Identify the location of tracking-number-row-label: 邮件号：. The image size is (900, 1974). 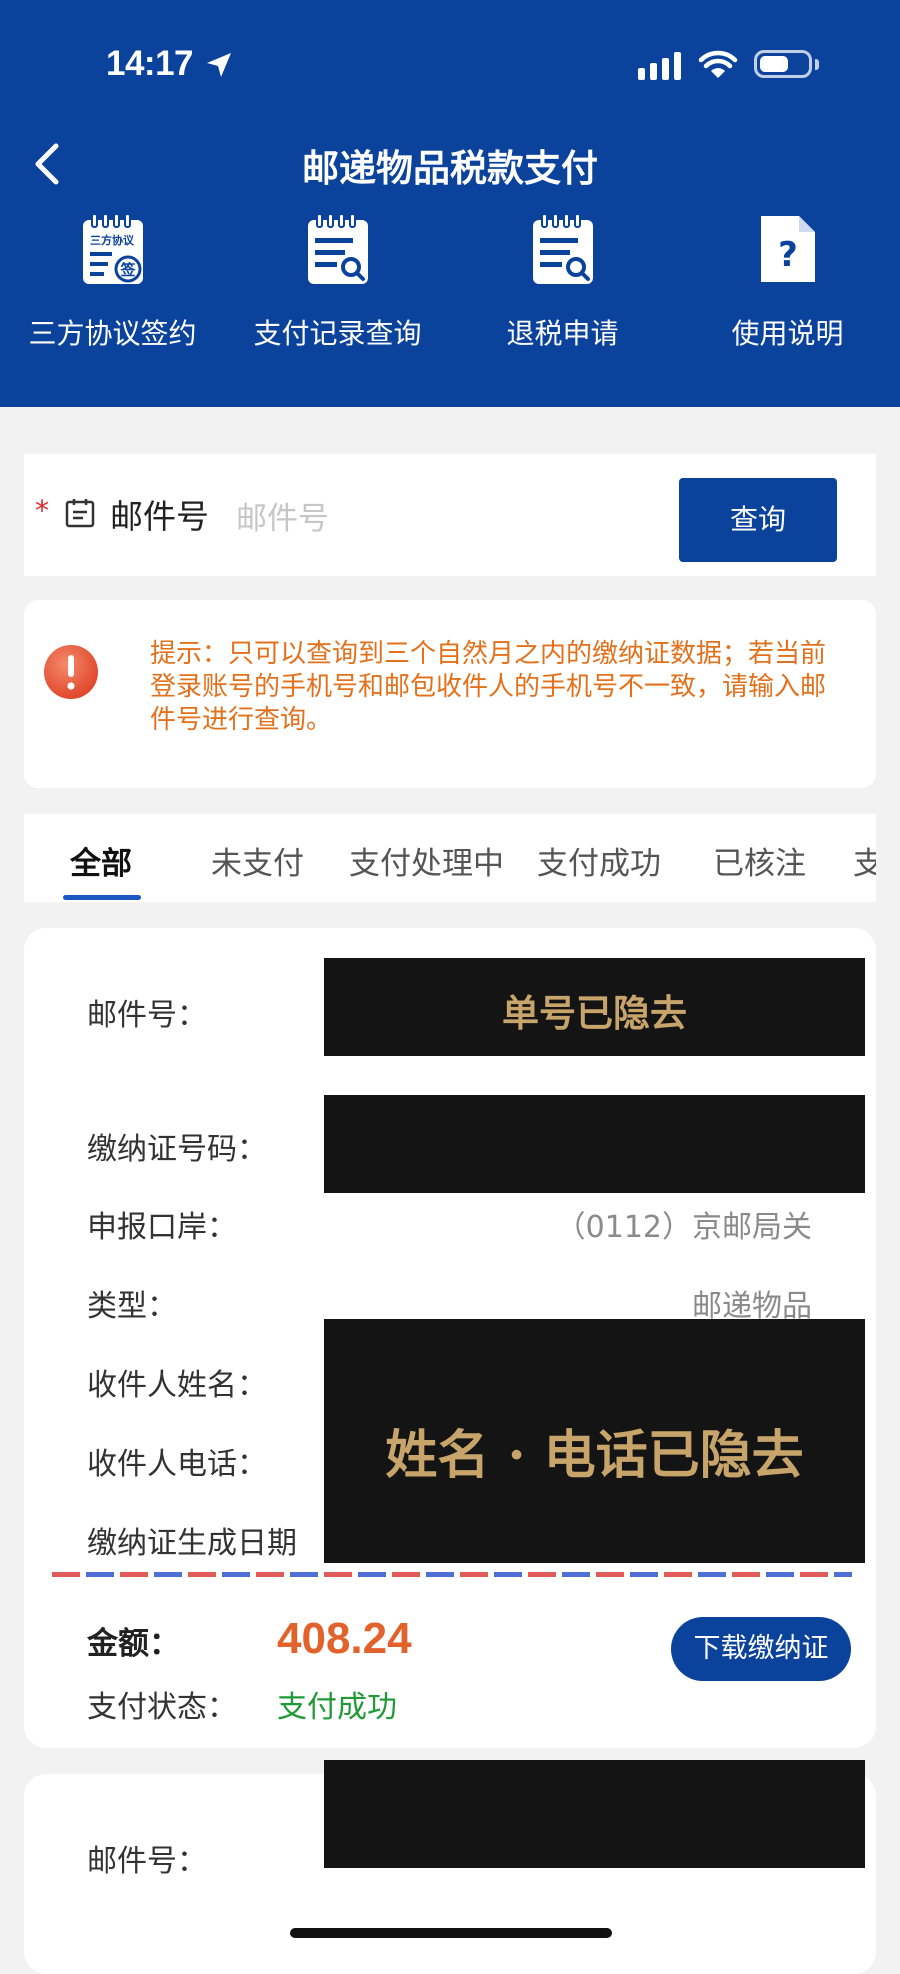
(147, 1015).